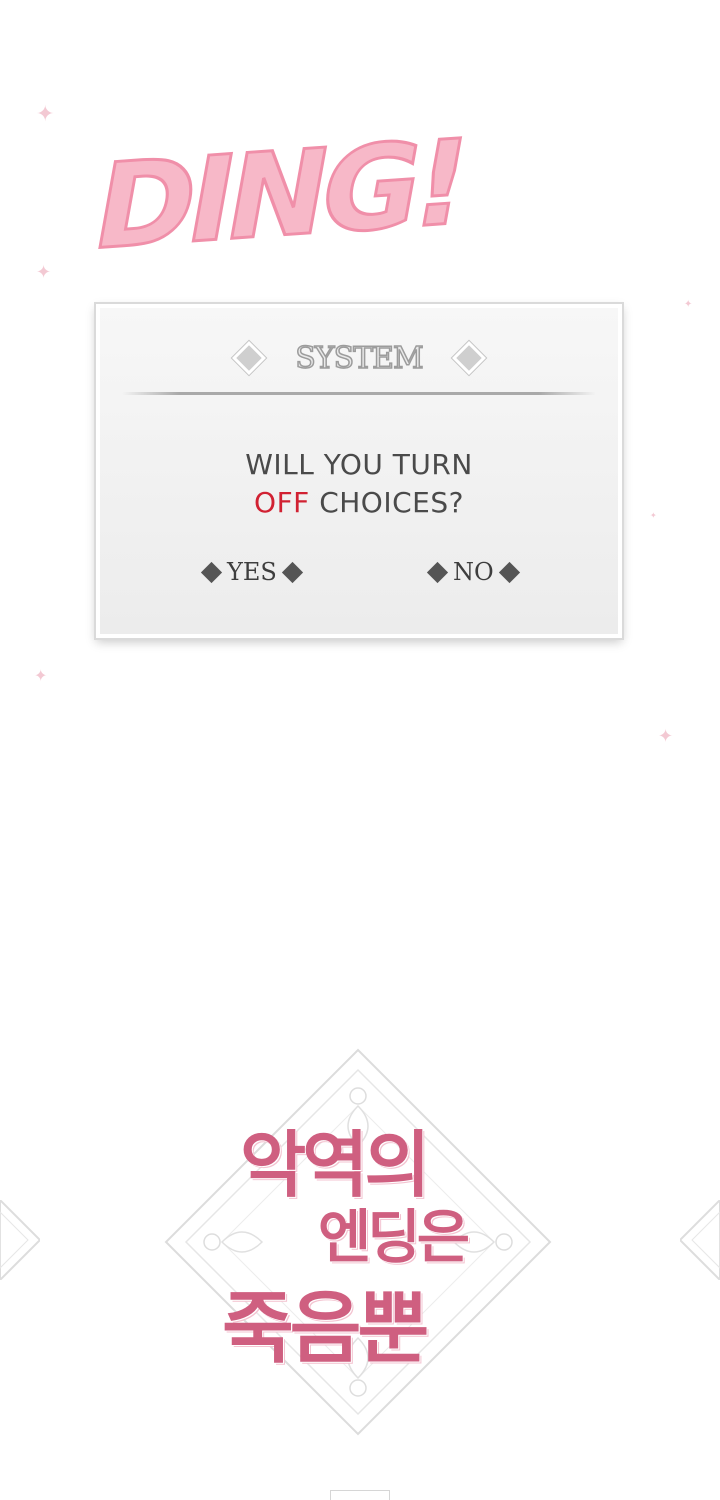 The width and height of the screenshot is (720, 1500). I want to click on dialog-title: SYSTEM, so click(359, 358).